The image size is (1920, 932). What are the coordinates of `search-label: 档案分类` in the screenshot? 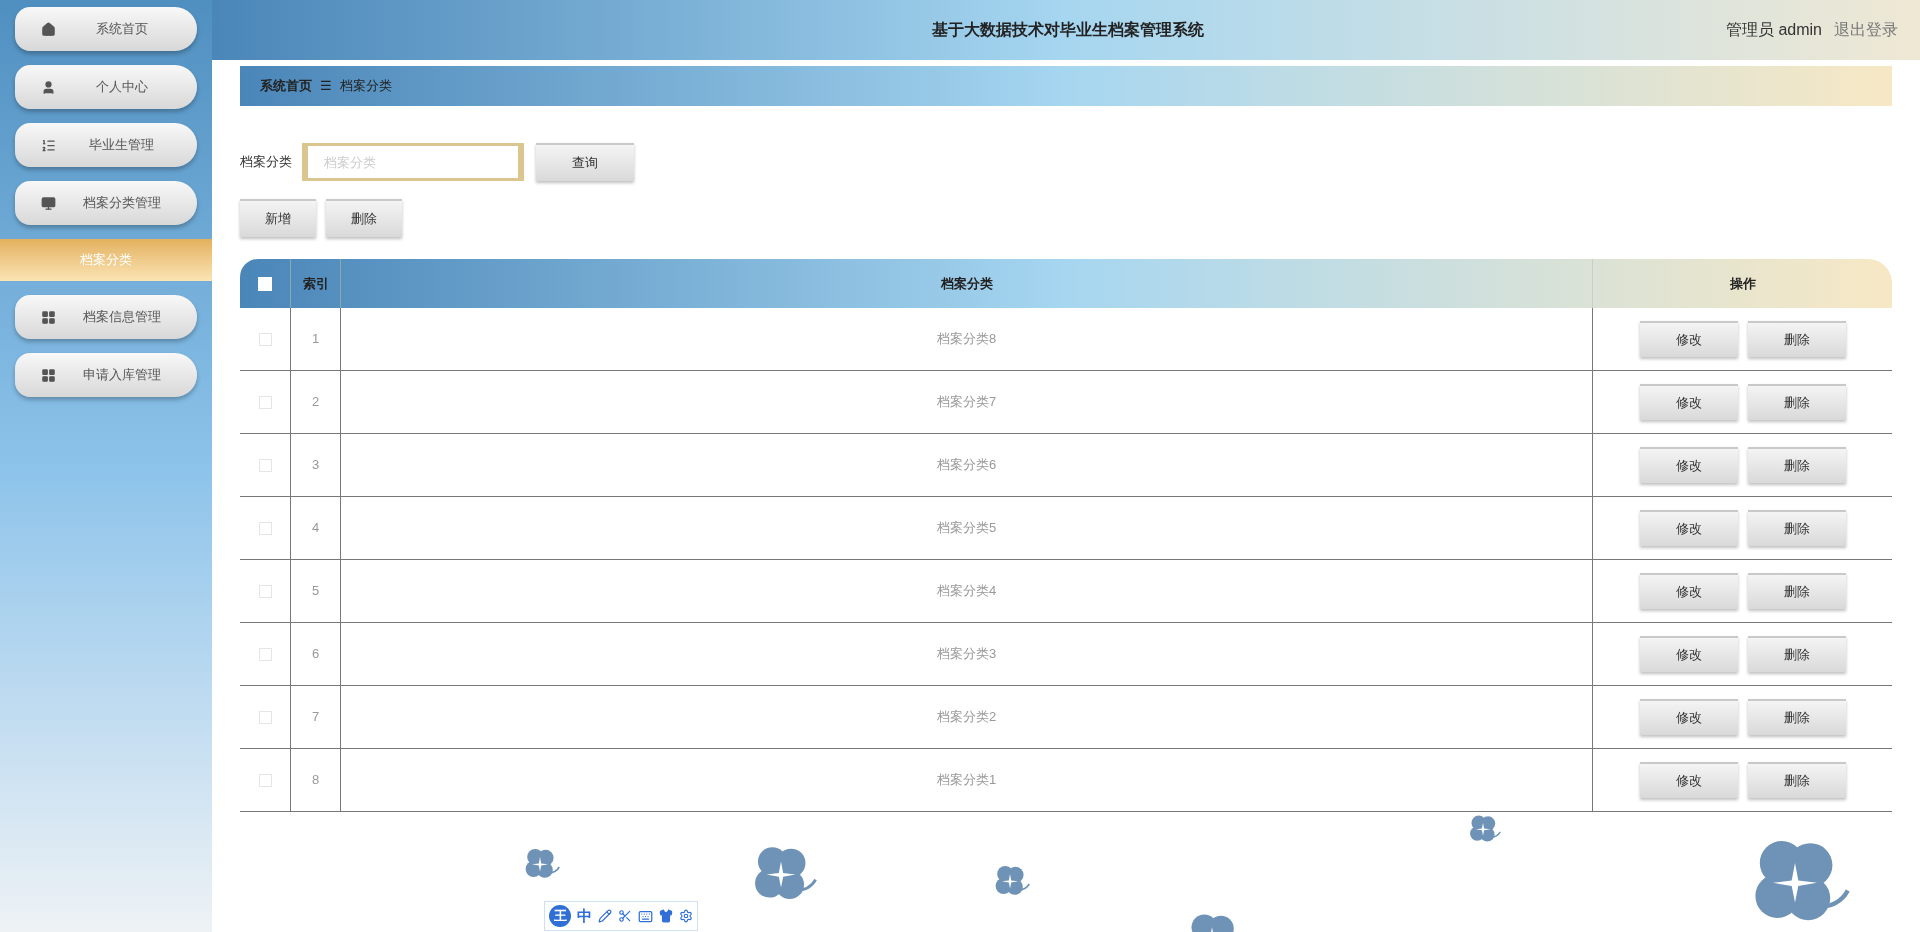 It's located at (266, 162).